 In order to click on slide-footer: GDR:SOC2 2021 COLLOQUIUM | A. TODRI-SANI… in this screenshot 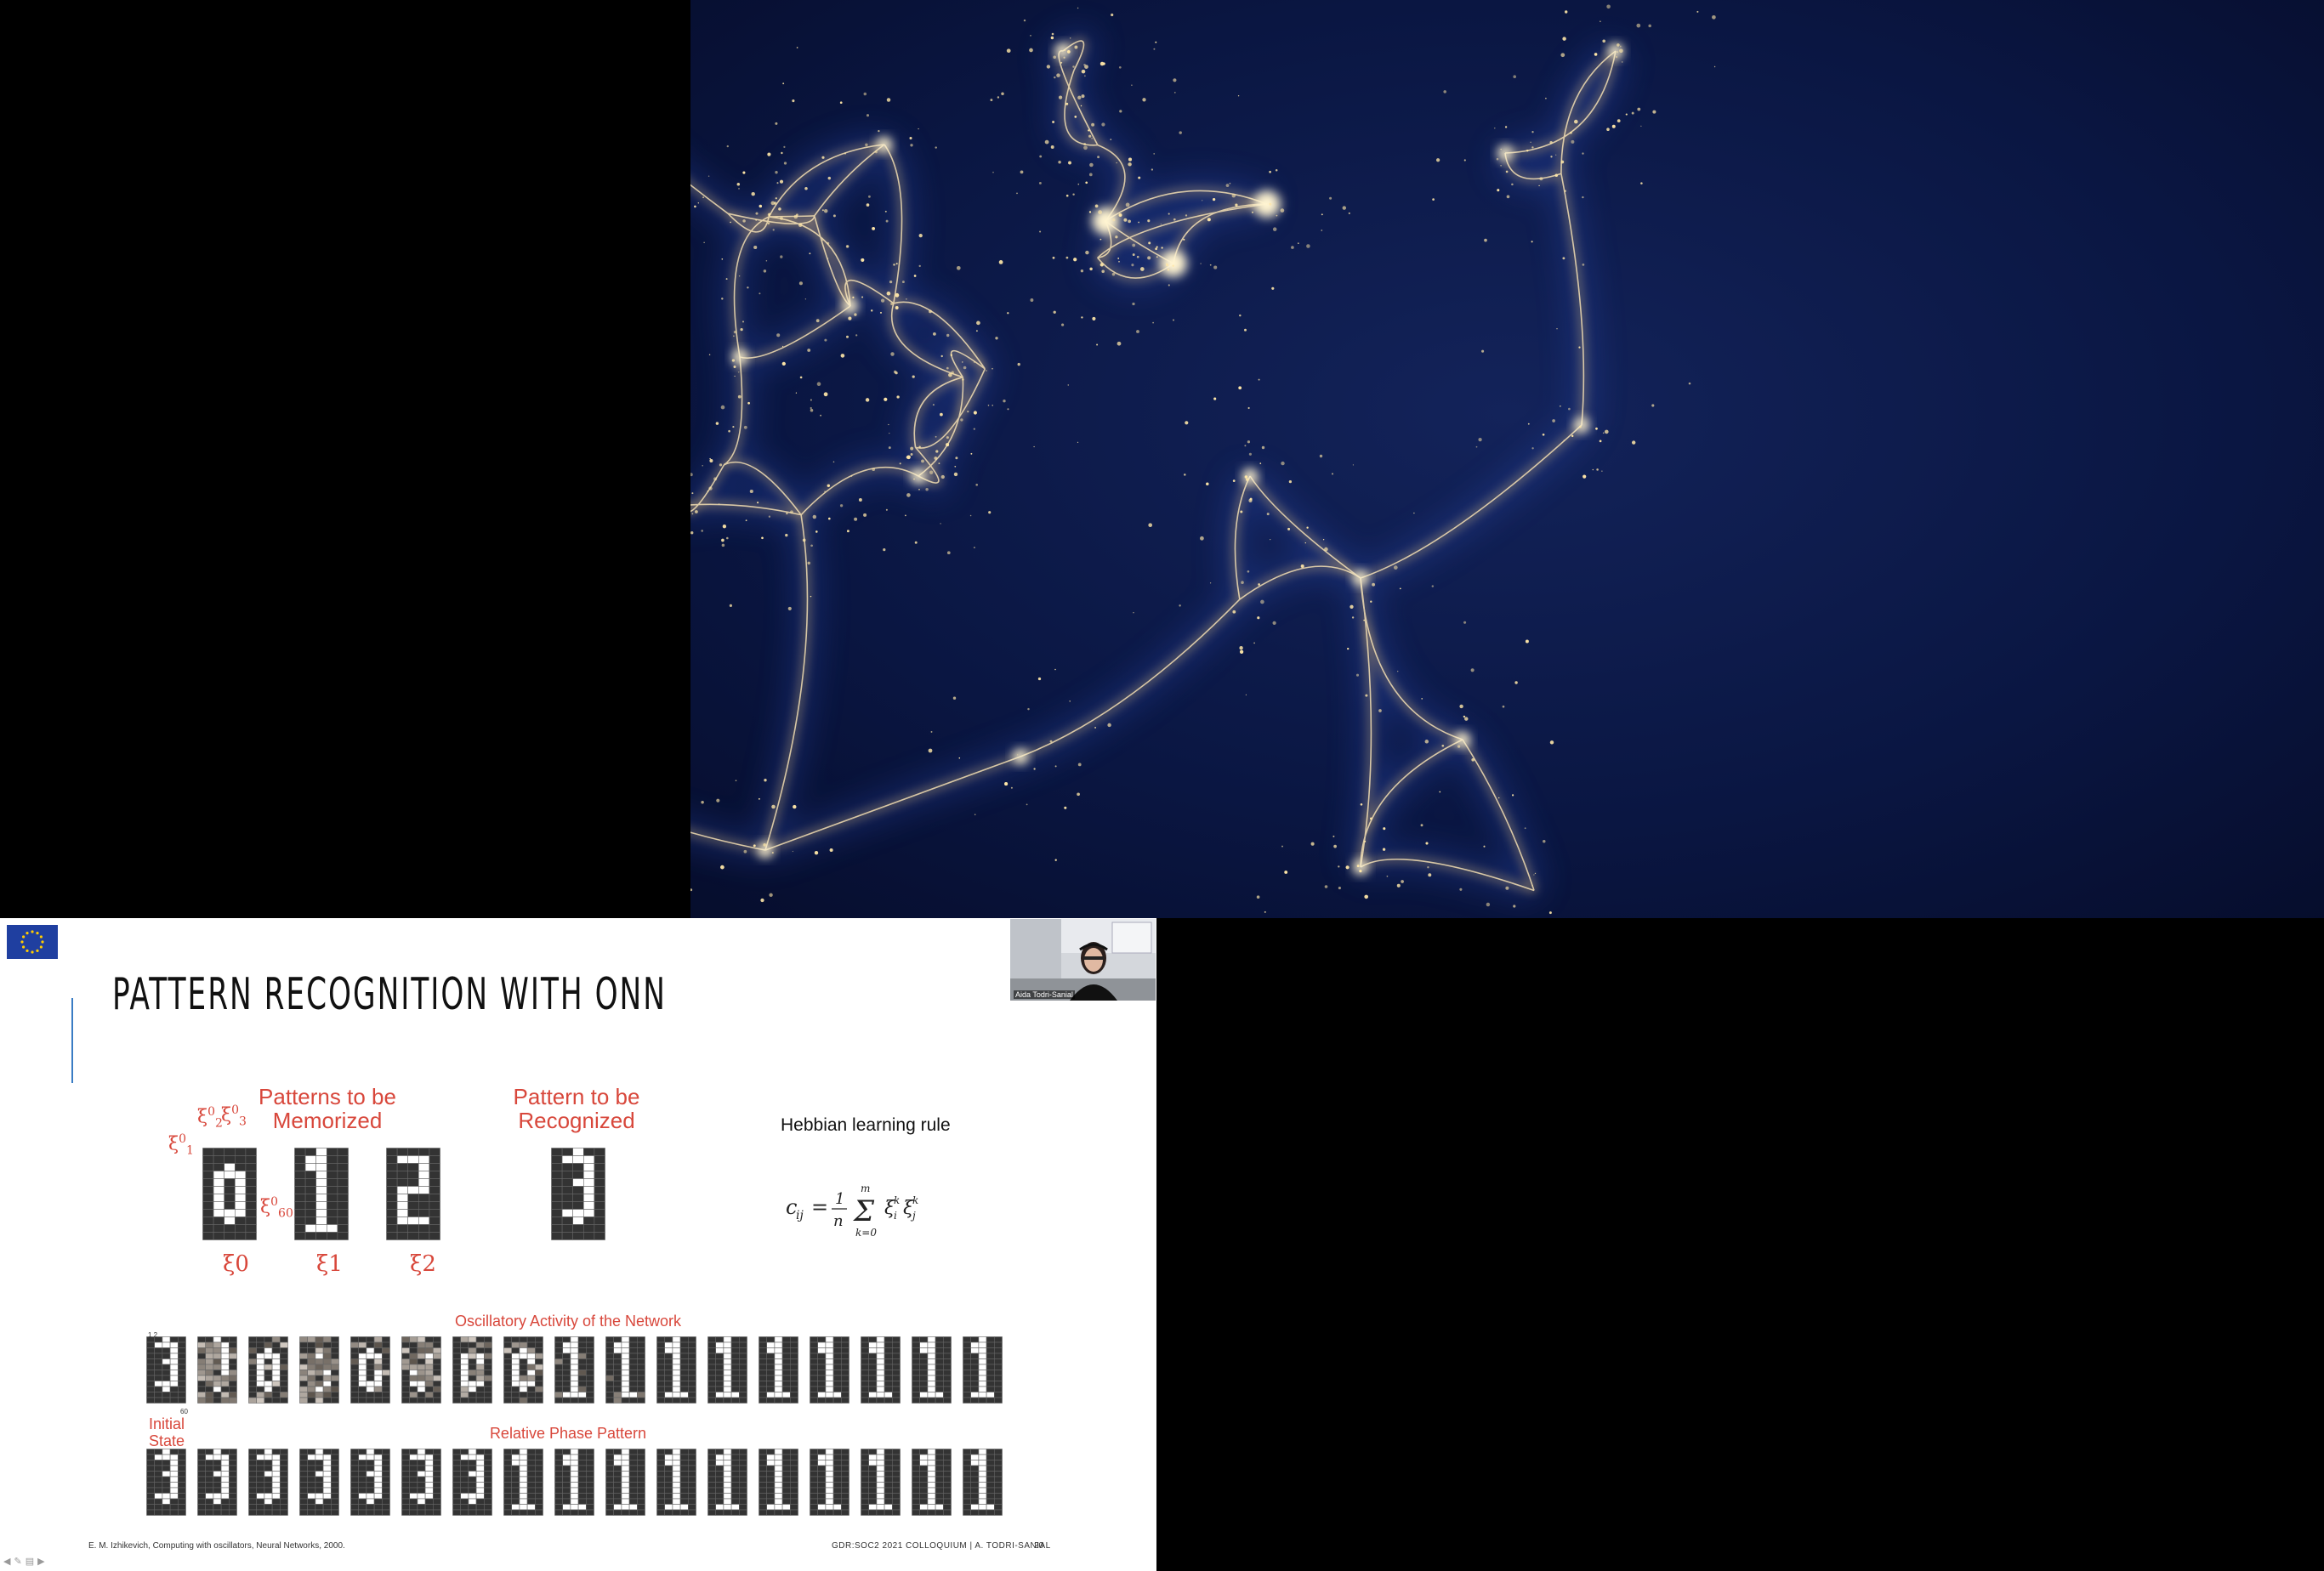, I will do `click(941, 1546)`.